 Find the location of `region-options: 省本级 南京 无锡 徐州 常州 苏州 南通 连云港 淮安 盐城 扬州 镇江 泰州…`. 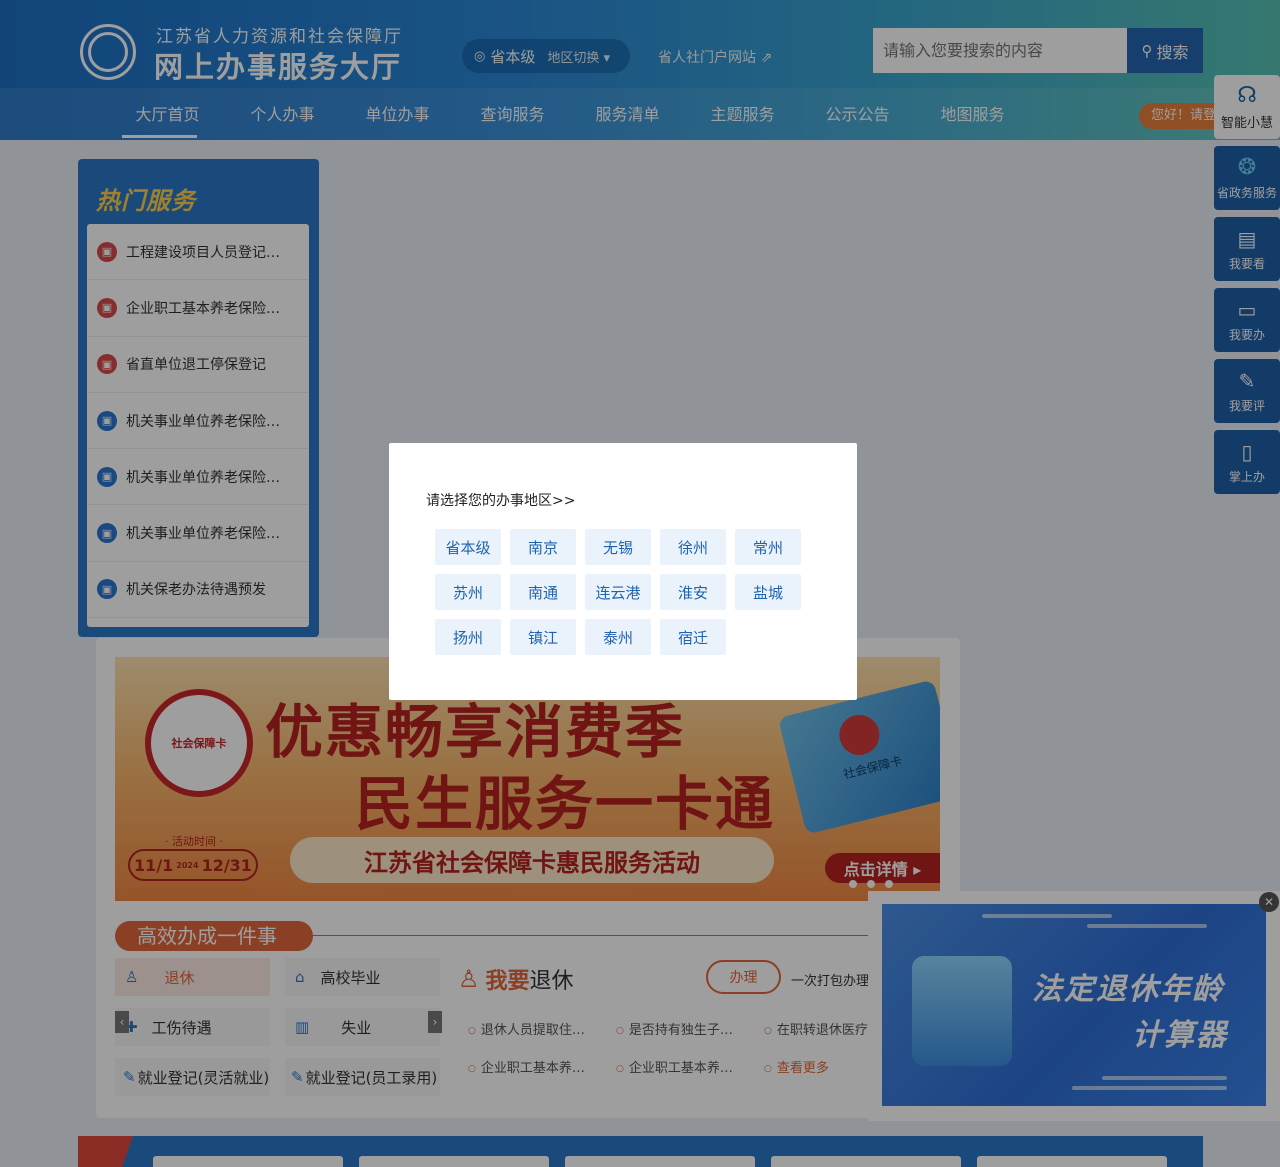

region-options: 省本级 南京 无锡 徐州 常州 苏州 南通 连云港 淮安 盐城 扬州 镇江 泰州… is located at coordinates (625, 592).